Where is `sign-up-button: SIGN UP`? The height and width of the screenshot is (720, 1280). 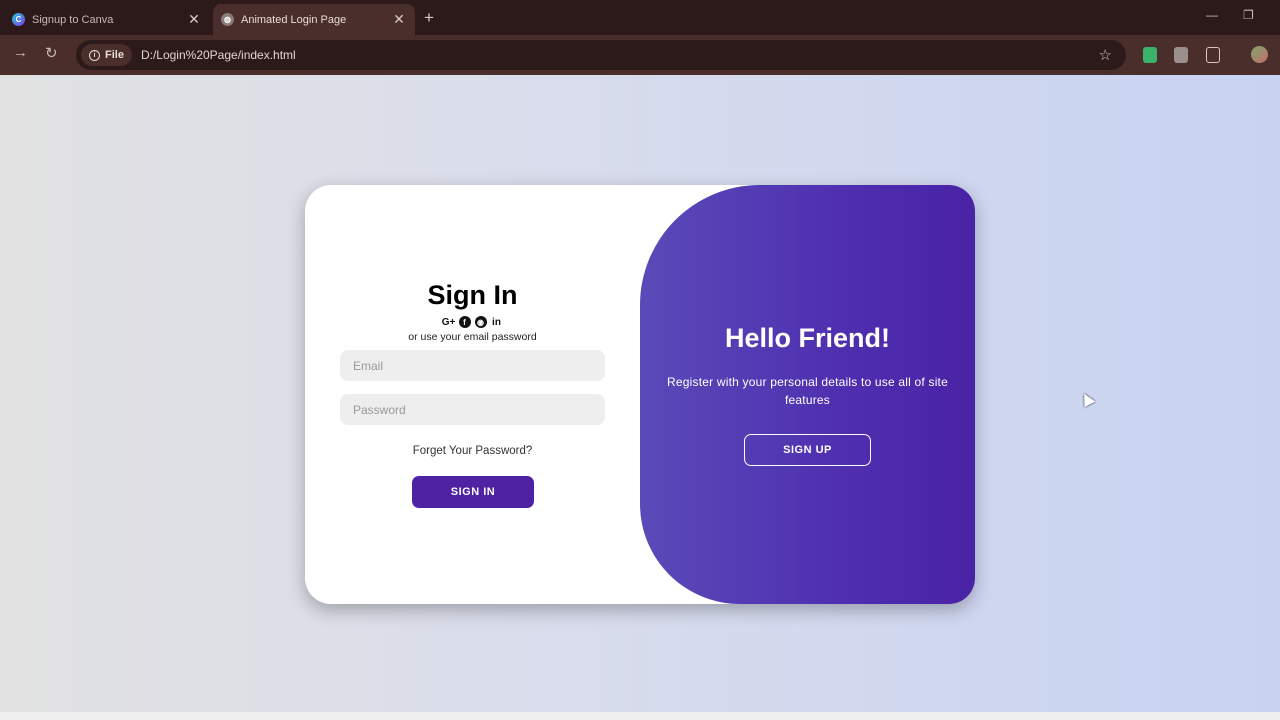 sign-up-button: SIGN UP is located at coordinates (807, 450).